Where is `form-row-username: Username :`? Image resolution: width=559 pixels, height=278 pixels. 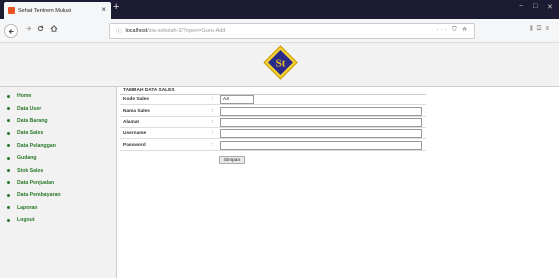
form-row-username: Username : is located at coordinates (273, 134).